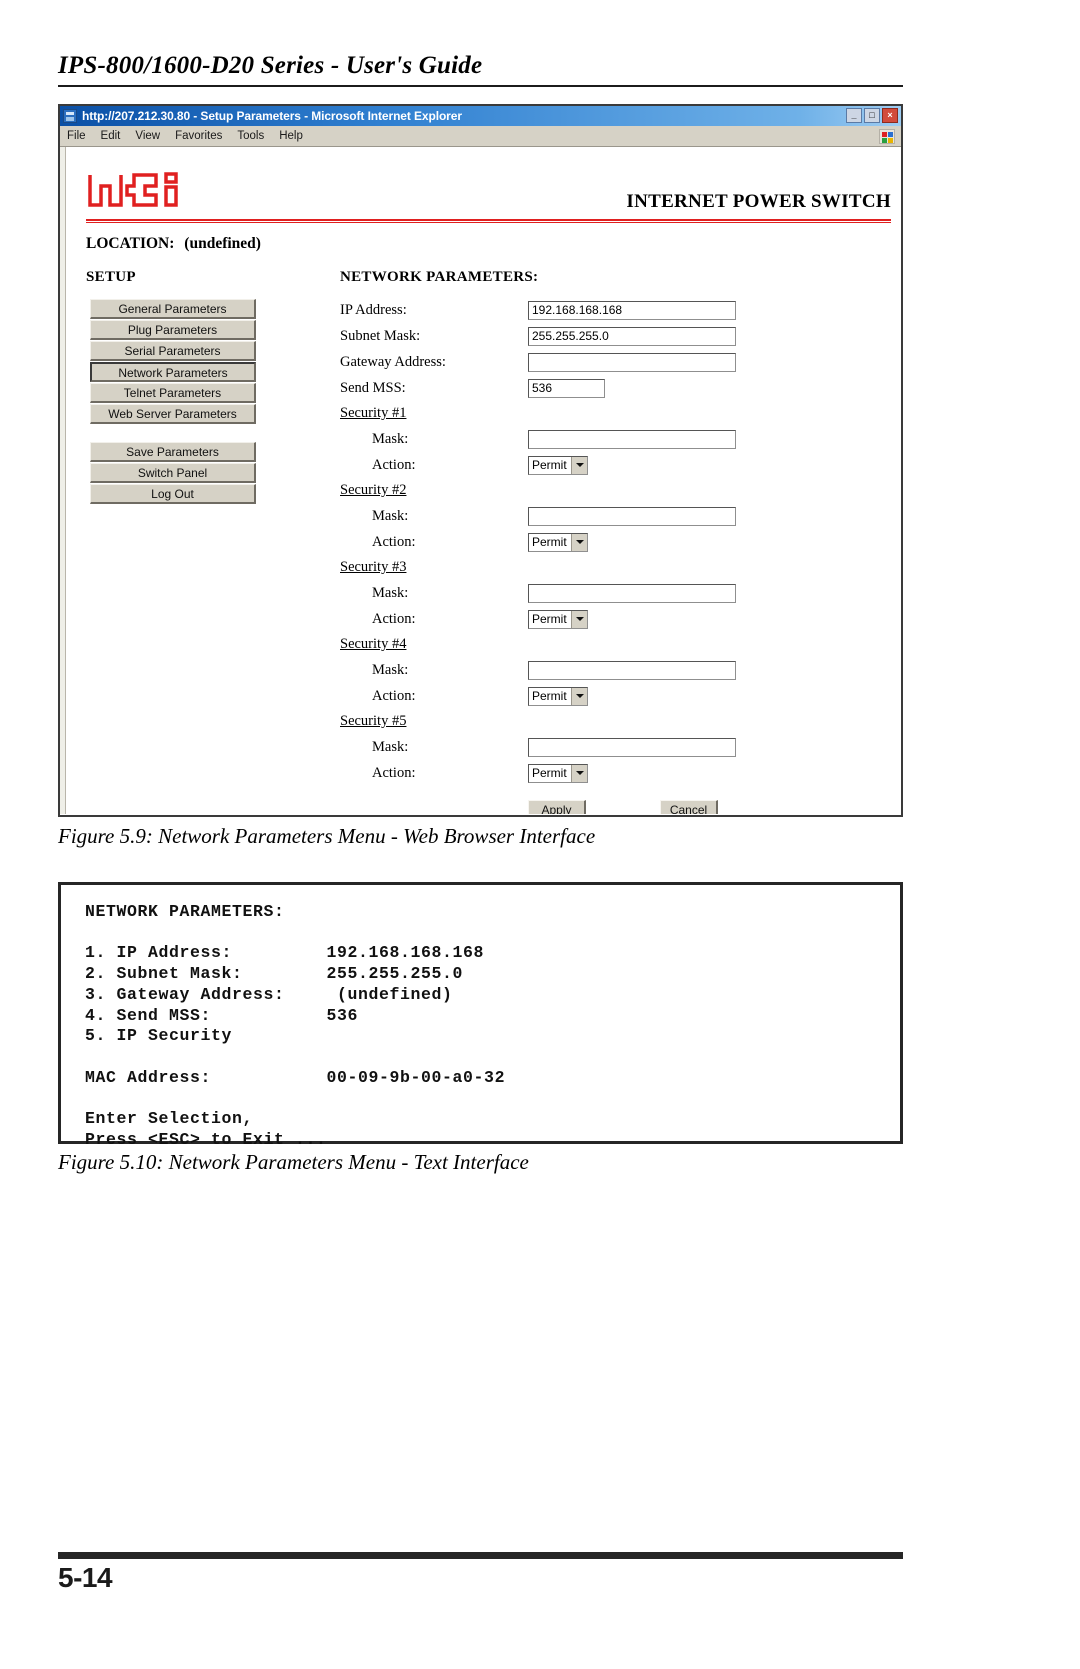 The height and width of the screenshot is (1669, 1080). What do you see at coordinates (566, 388) in the screenshot?
I see `send-mss-input: 536` at bounding box center [566, 388].